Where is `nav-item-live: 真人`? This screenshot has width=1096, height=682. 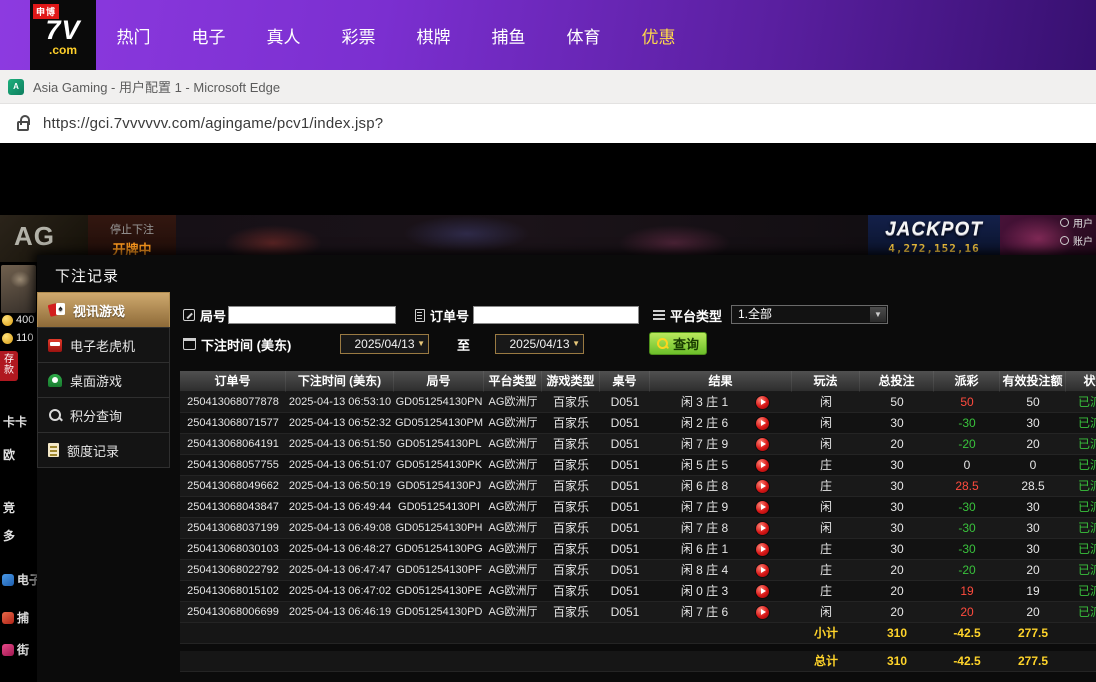
nav-item-live: 真人 is located at coordinates (283, 35).